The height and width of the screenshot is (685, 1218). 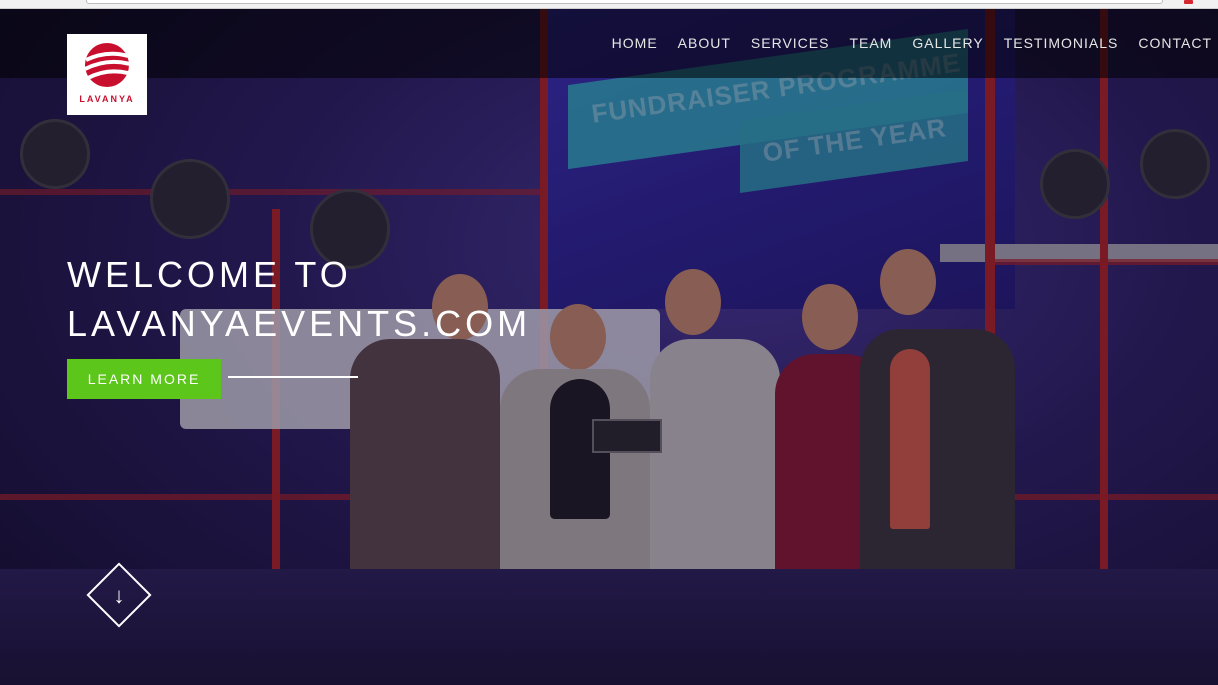 What do you see at coordinates (947, 43) in the screenshot?
I see `nav-gallery: GALLERY` at bounding box center [947, 43].